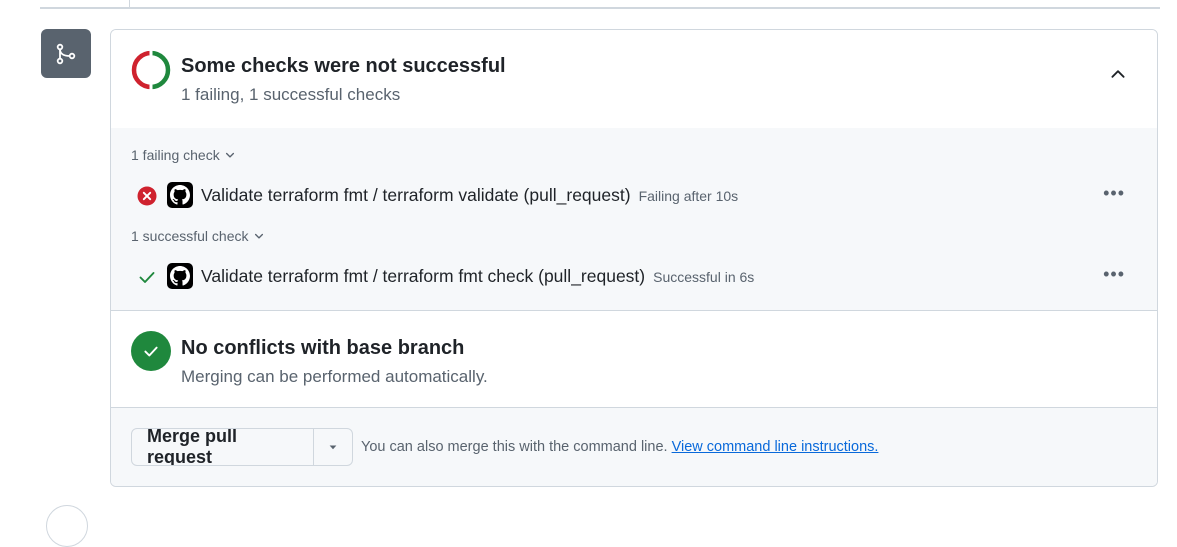  Describe the element at coordinates (175, 155) in the screenshot. I see `failing-checks-label: 1 failing check` at that location.